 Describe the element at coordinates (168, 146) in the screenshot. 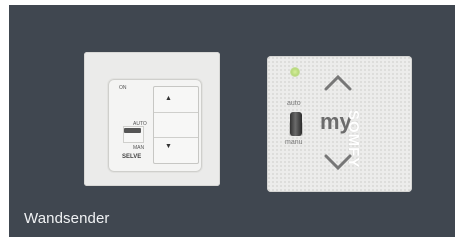

I see `down-arrow-icon: ▼` at that location.